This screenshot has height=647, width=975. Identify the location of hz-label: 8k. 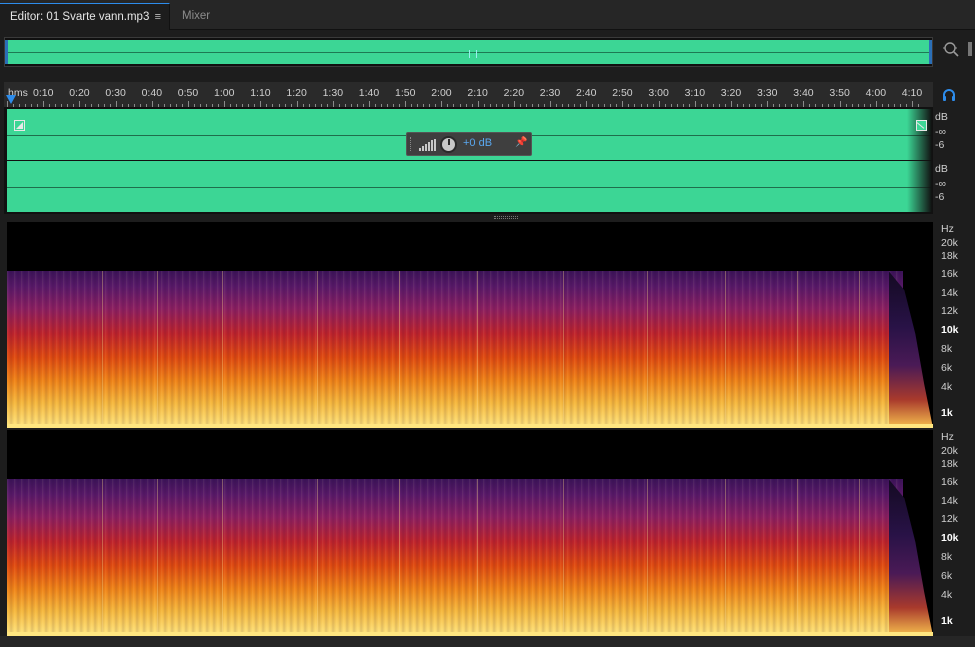
(947, 557).